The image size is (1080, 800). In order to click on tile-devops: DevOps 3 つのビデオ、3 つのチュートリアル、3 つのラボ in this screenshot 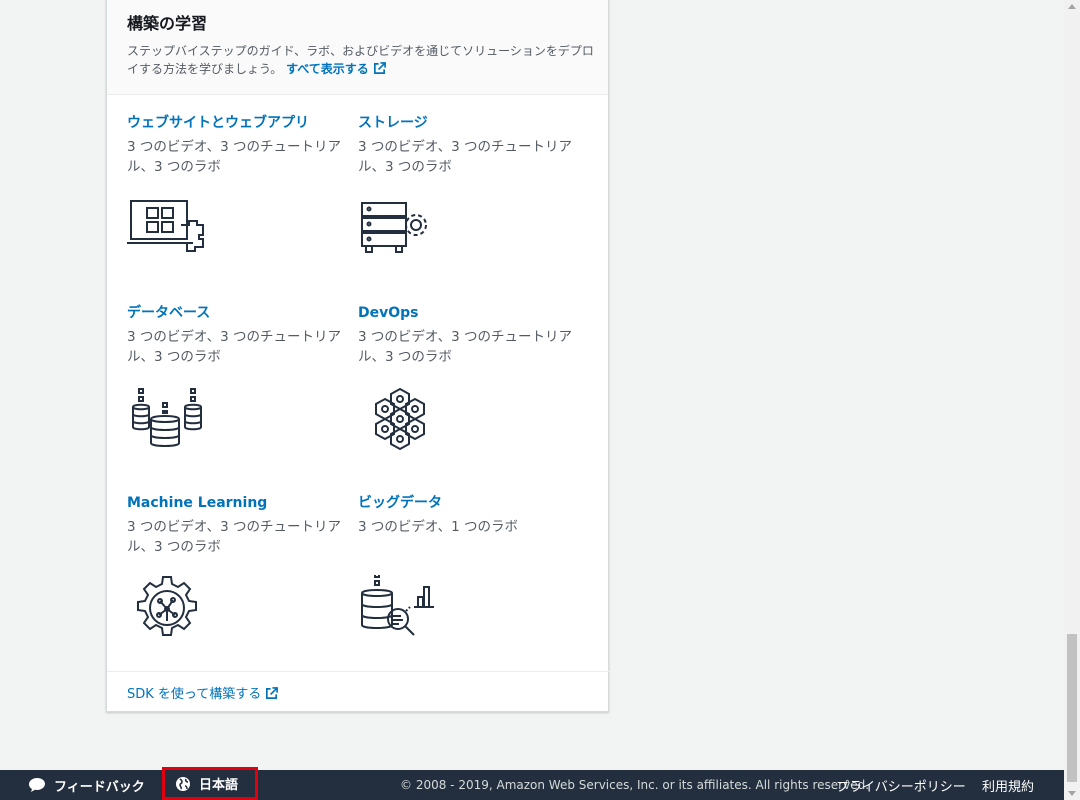, I will do `click(473, 335)`.